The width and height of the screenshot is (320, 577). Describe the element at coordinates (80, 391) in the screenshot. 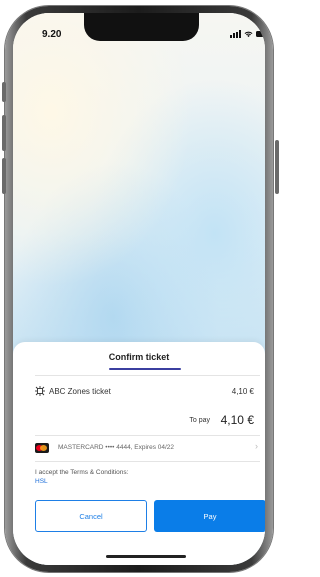

I see `ticket-name: ABC Zones ticket` at that location.